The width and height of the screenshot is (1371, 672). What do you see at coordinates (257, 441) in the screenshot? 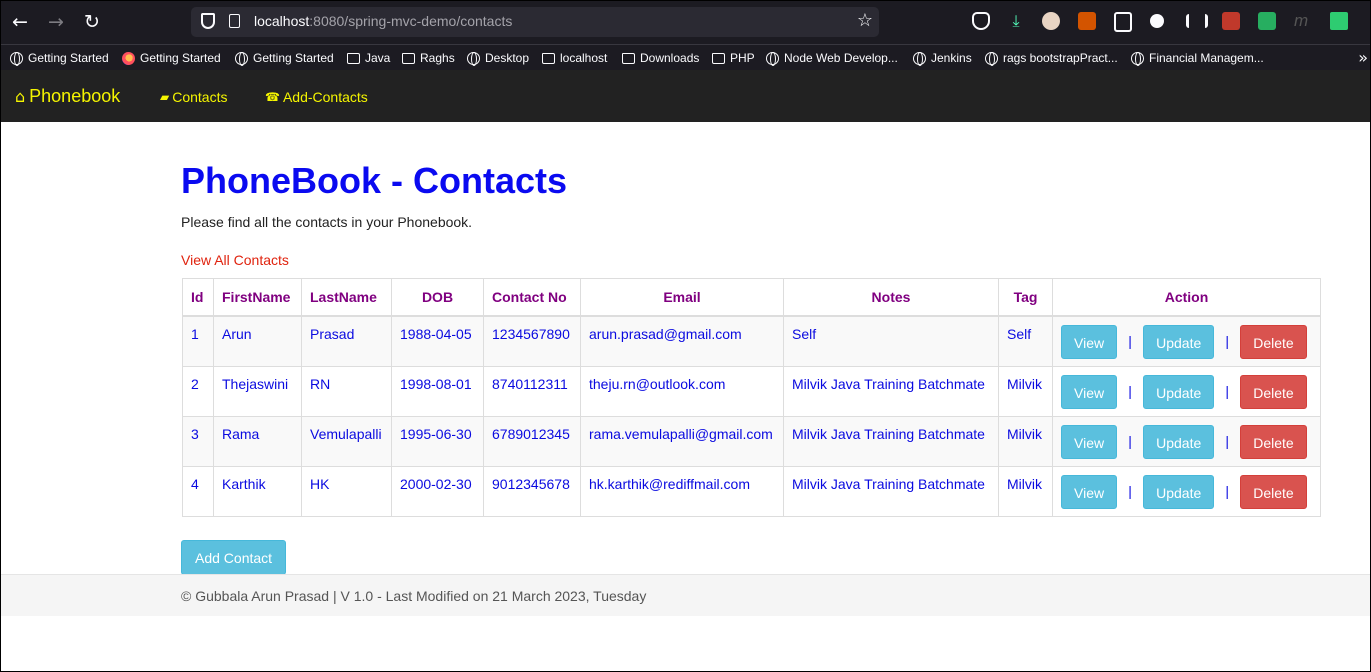
I see `cell-firstname: Rama` at bounding box center [257, 441].